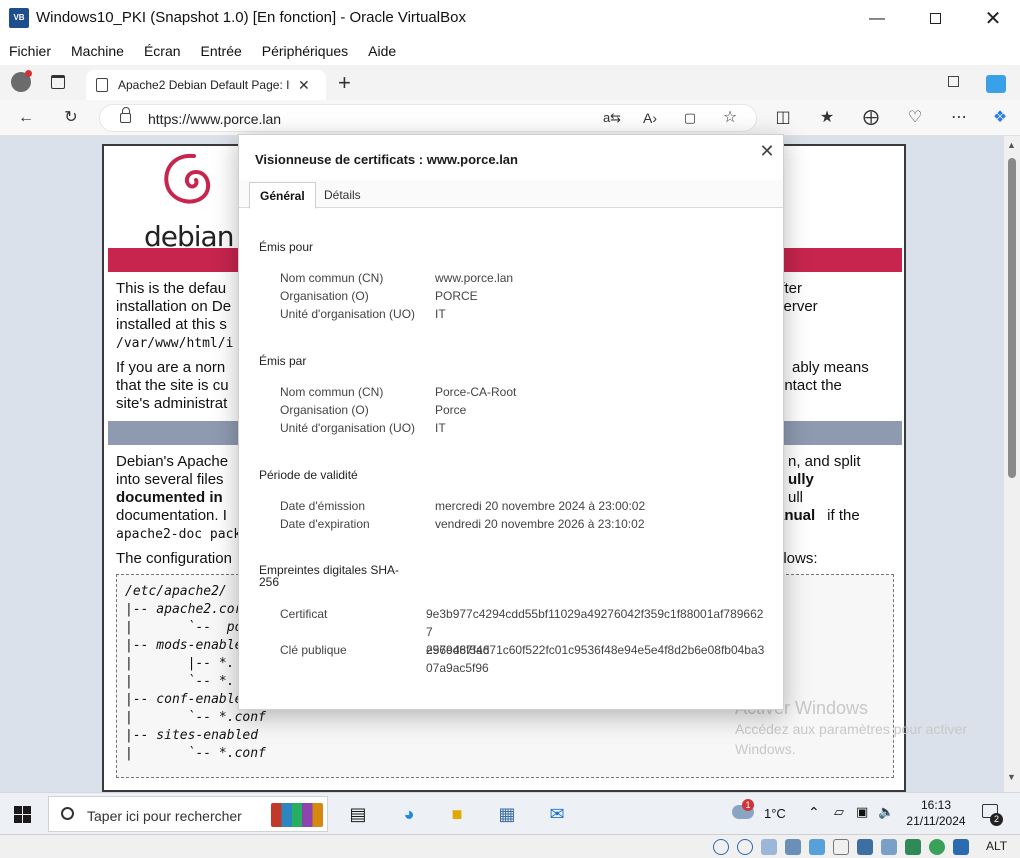 The image size is (1020, 858). Describe the element at coordinates (304, 85) in the screenshot. I see `tab-close-icon: ✕` at that location.